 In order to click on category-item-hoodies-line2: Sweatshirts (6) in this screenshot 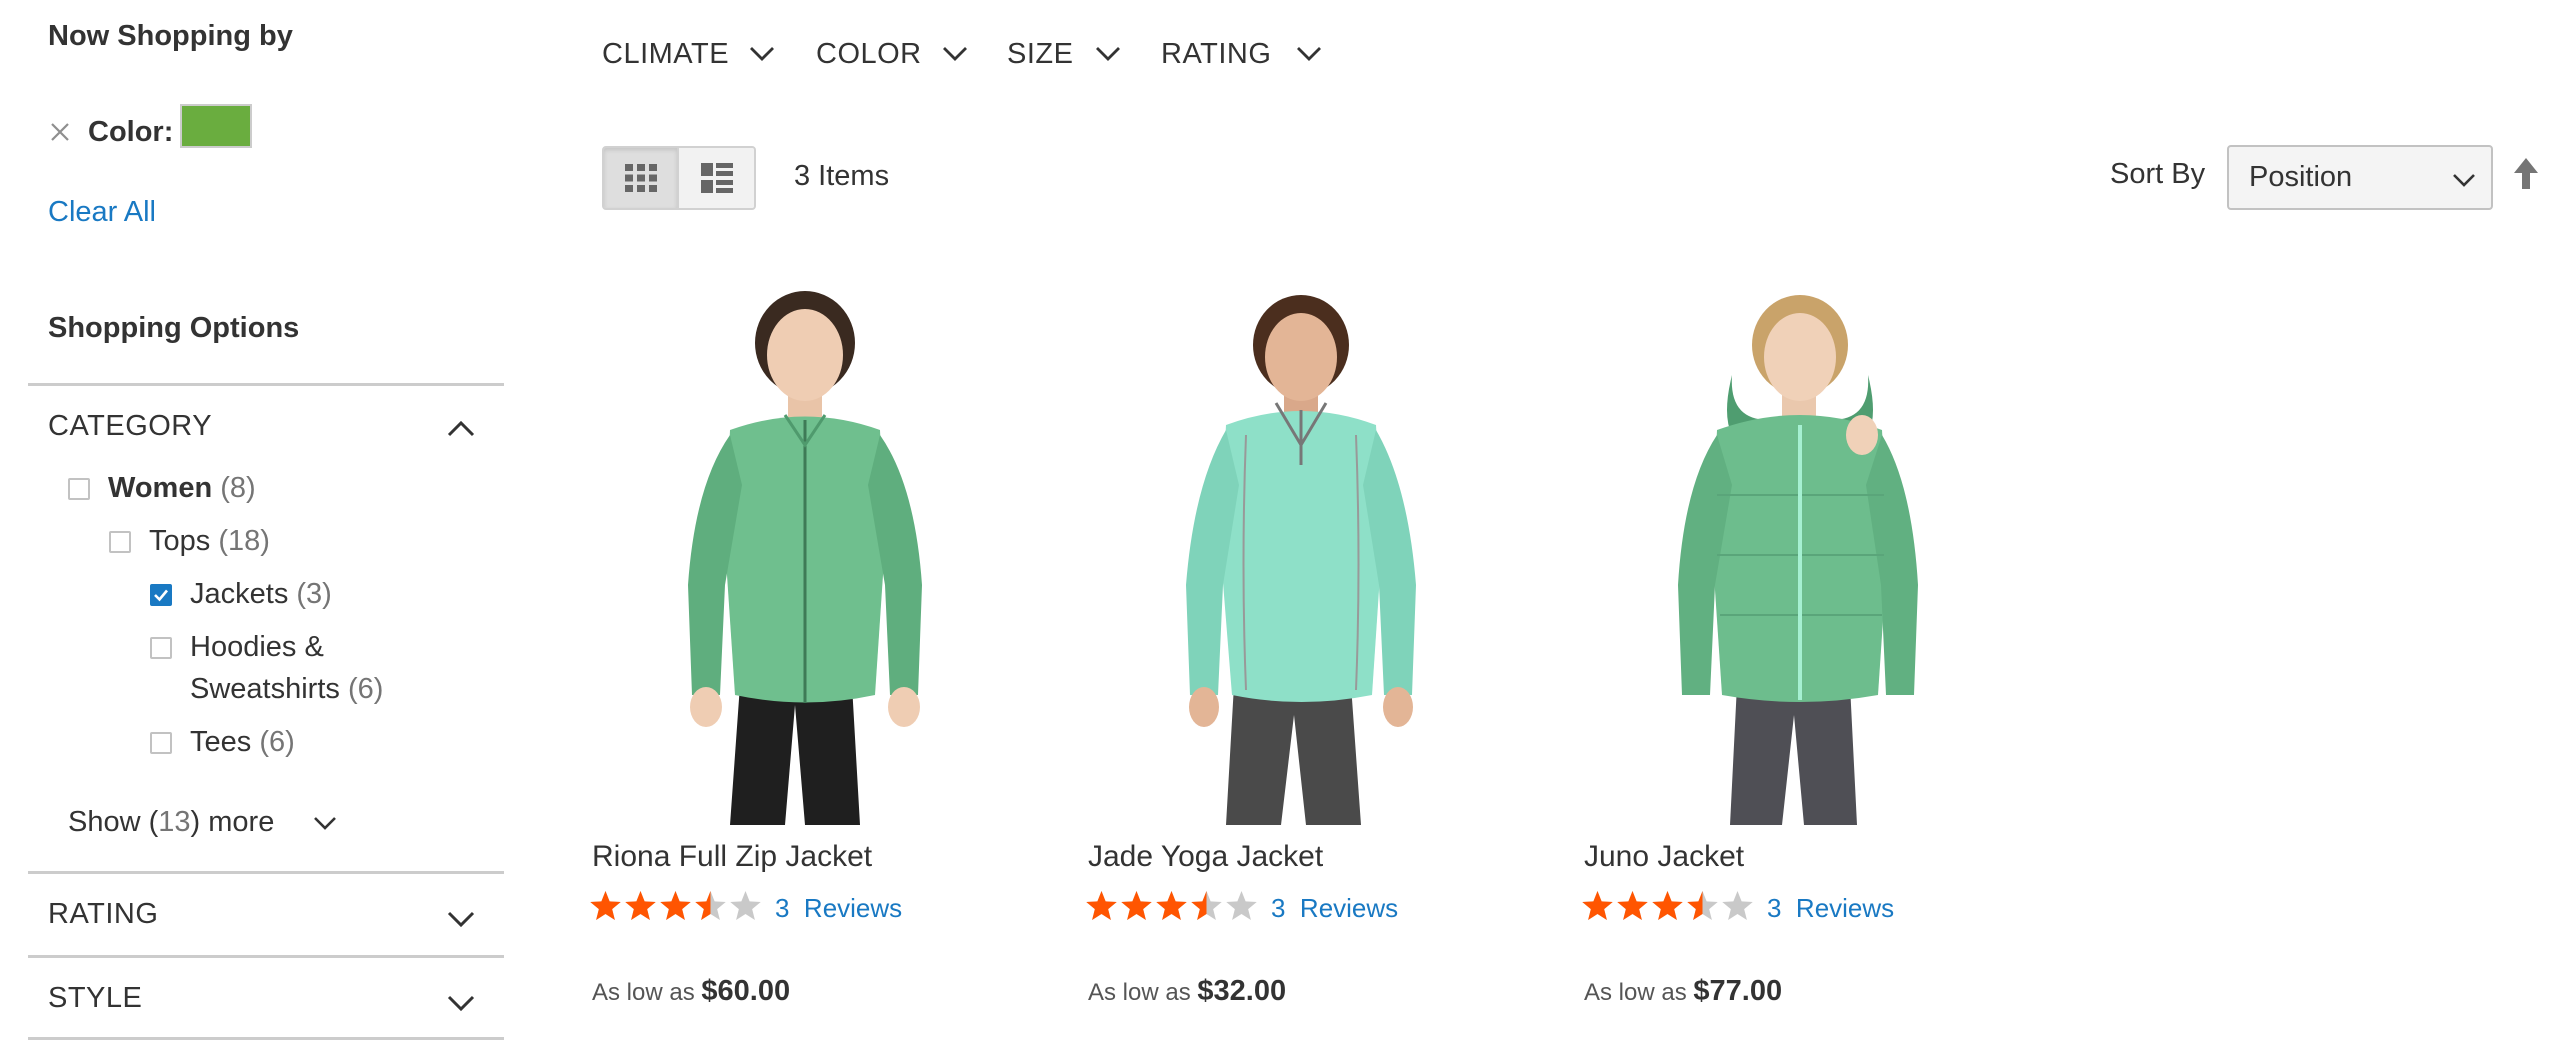, I will do `click(286, 689)`.